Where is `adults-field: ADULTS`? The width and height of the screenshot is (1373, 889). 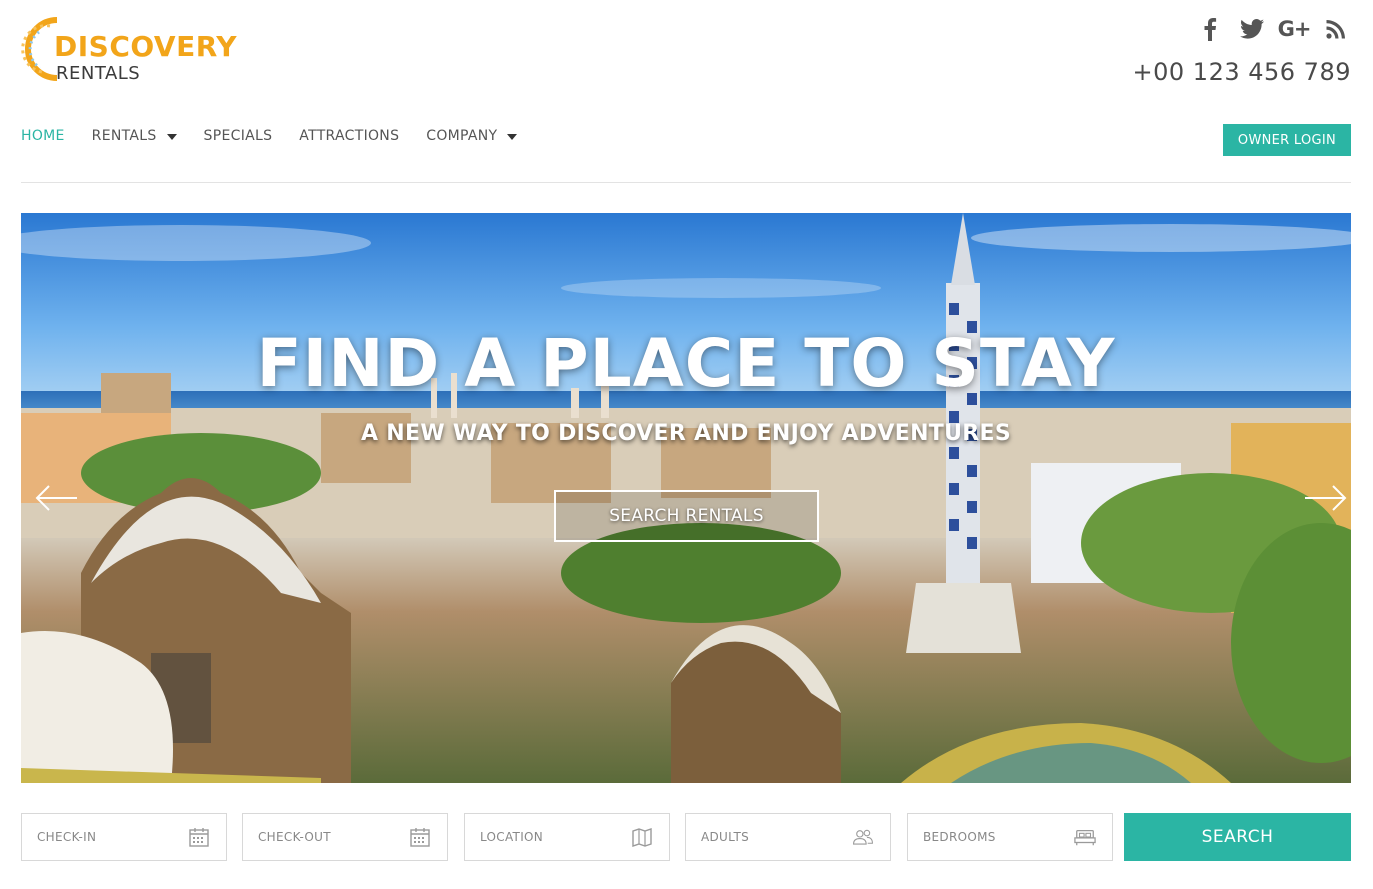
adults-field: ADULTS is located at coordinates (788, 837).